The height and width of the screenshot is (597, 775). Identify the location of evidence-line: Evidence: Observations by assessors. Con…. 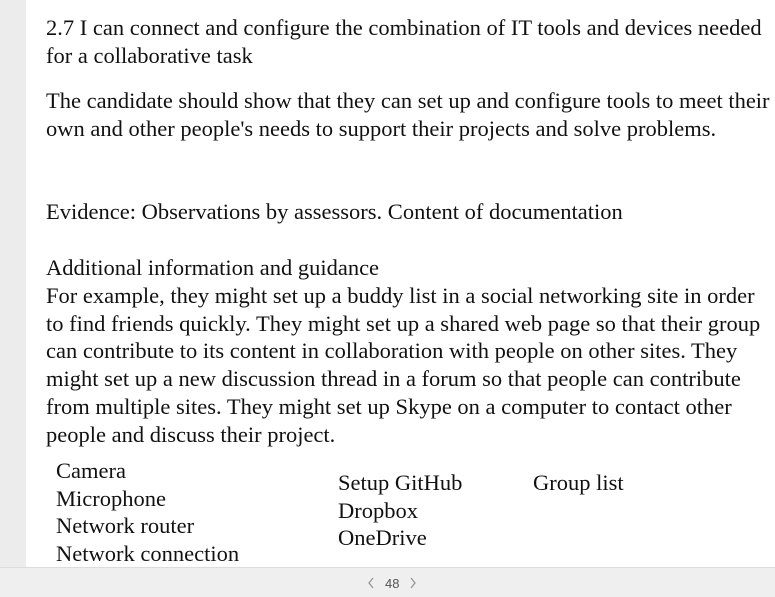
(334, 211).